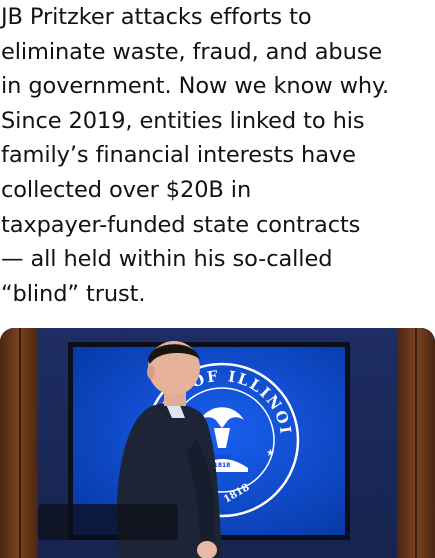  What do you see at coordinates (222, 465) in the screenshot?
I see `seal-year-2: 1818` at bounding box center [222, 465].